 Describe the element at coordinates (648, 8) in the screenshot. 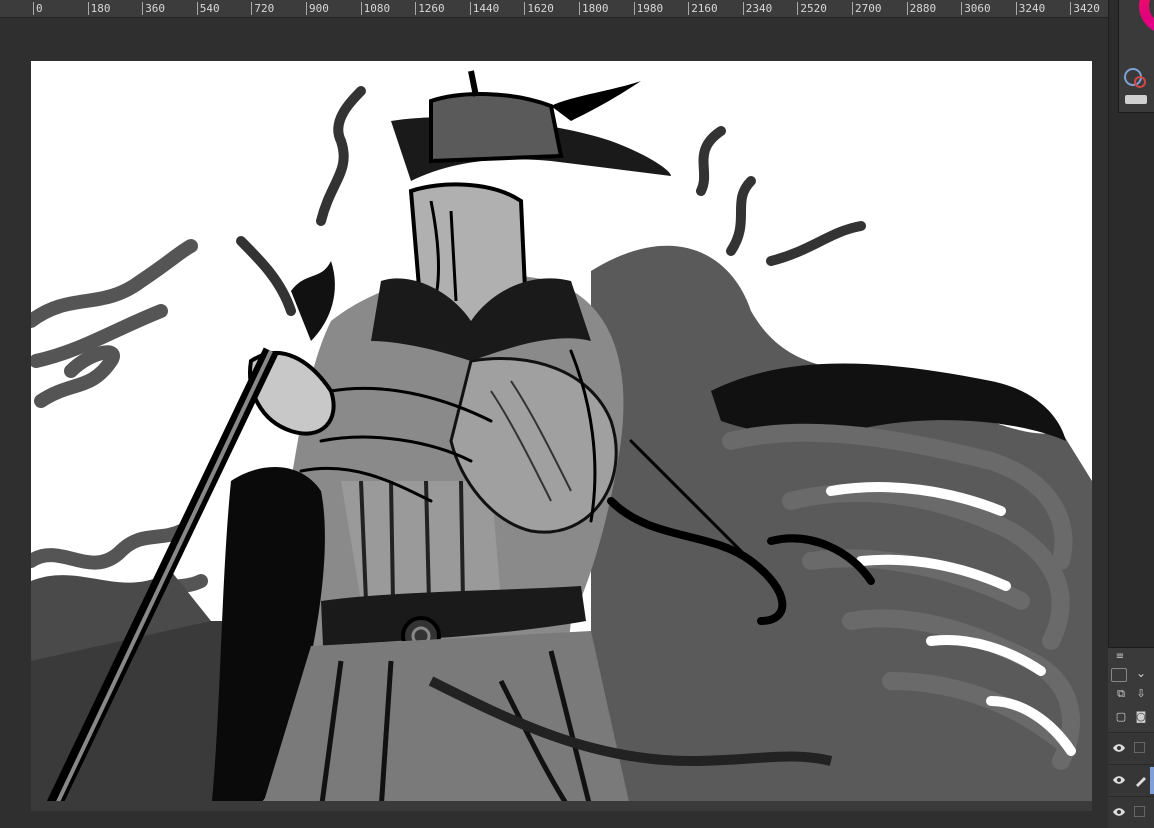

I see `ruler-label: 1980` at that location.